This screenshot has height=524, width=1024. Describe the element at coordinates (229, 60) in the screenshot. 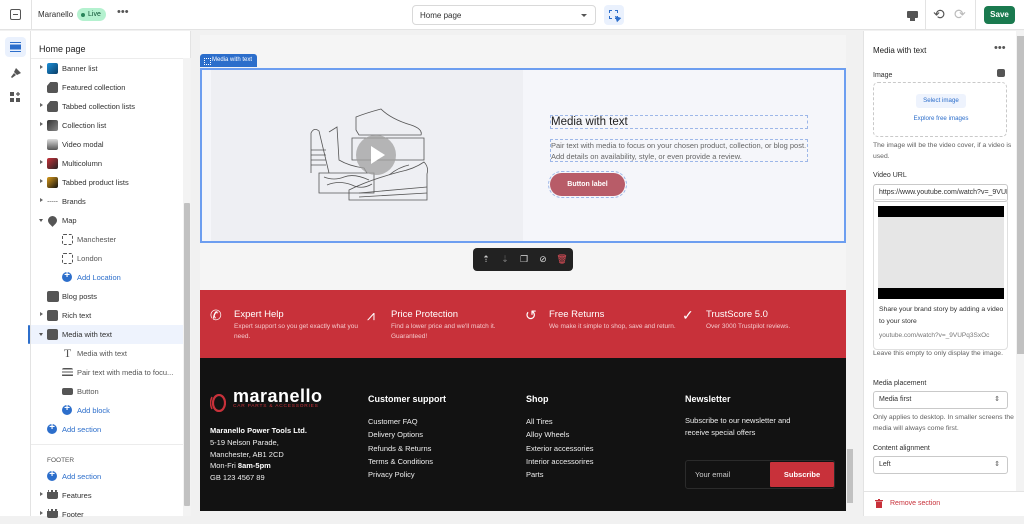

I see `selected-section-tag: Media with text` at that location.